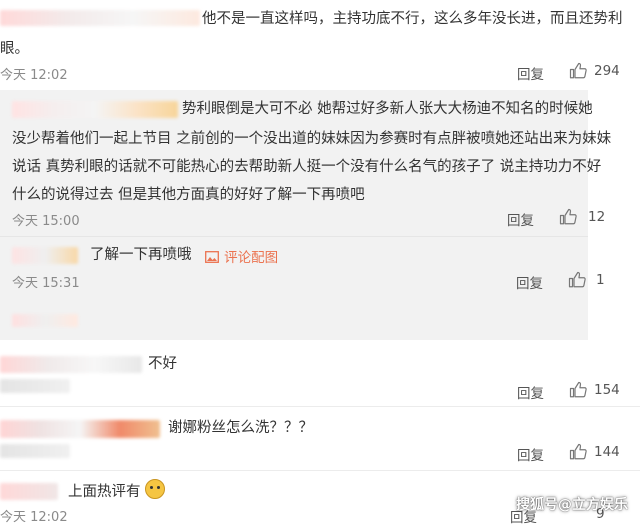 The height and width of the screenshot is (526, 640). I want to click on like-count: 1, so click(600, 280).